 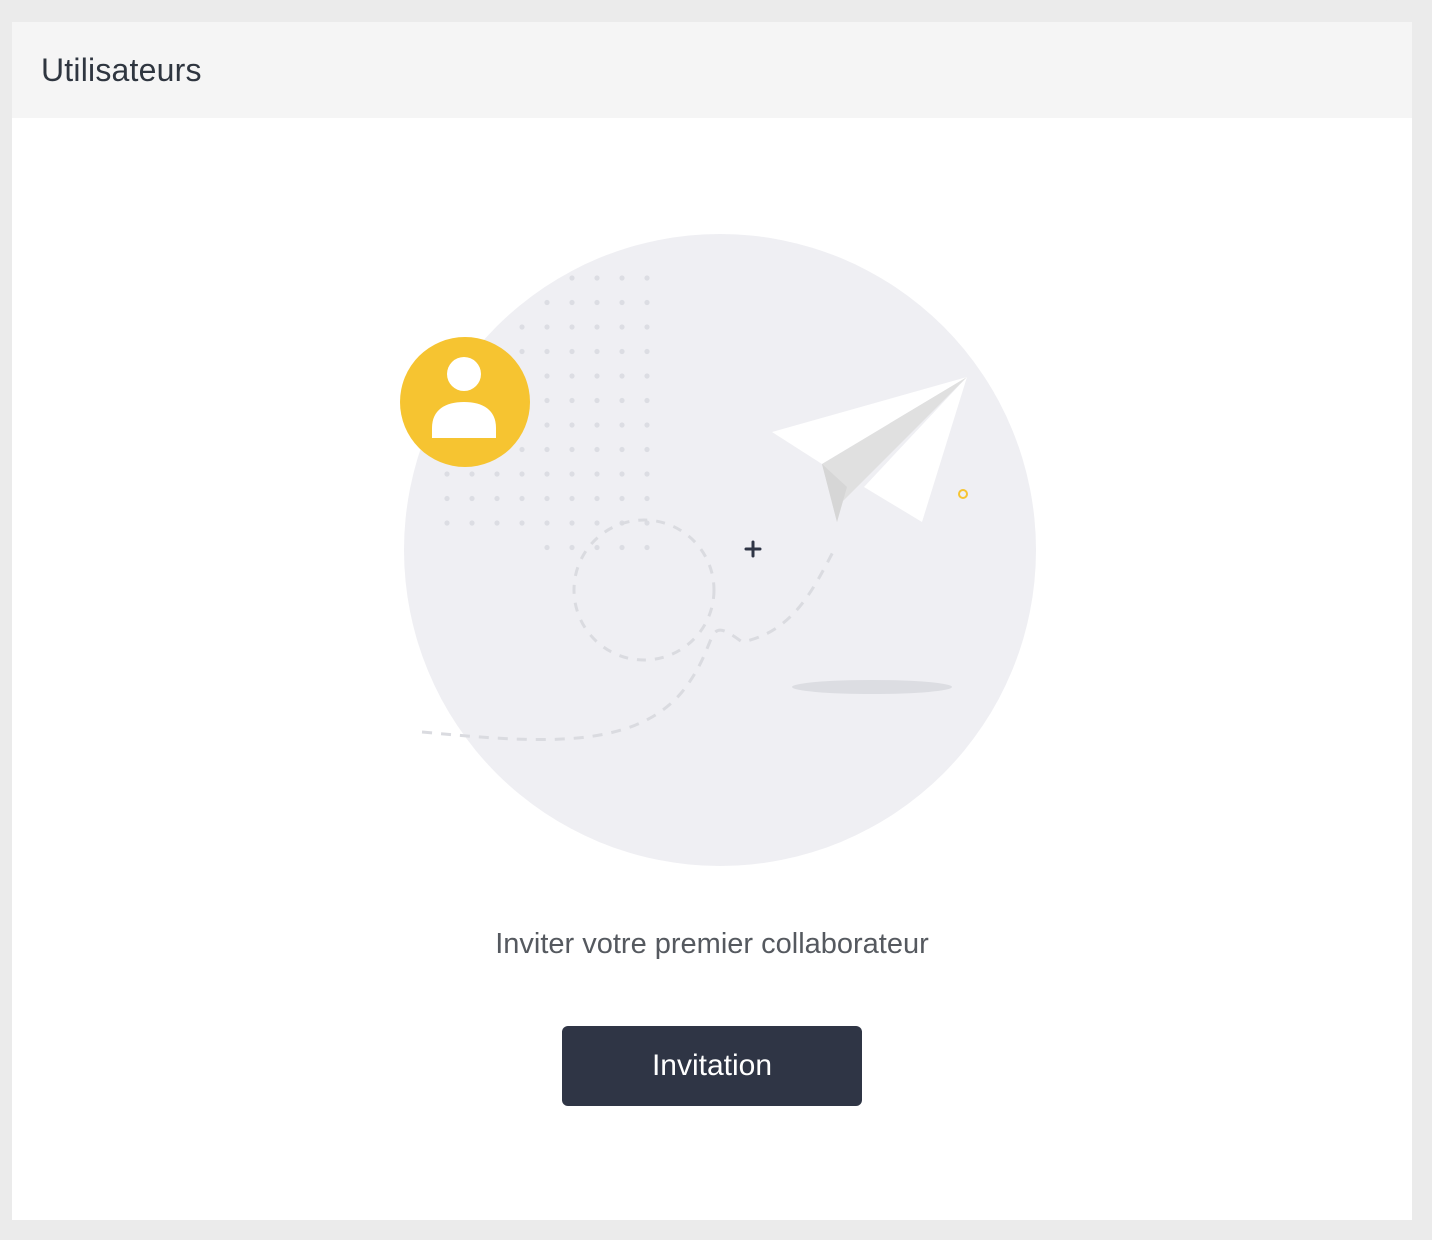 I want to click on user-avatar-icon, so click(x=465, y=402).